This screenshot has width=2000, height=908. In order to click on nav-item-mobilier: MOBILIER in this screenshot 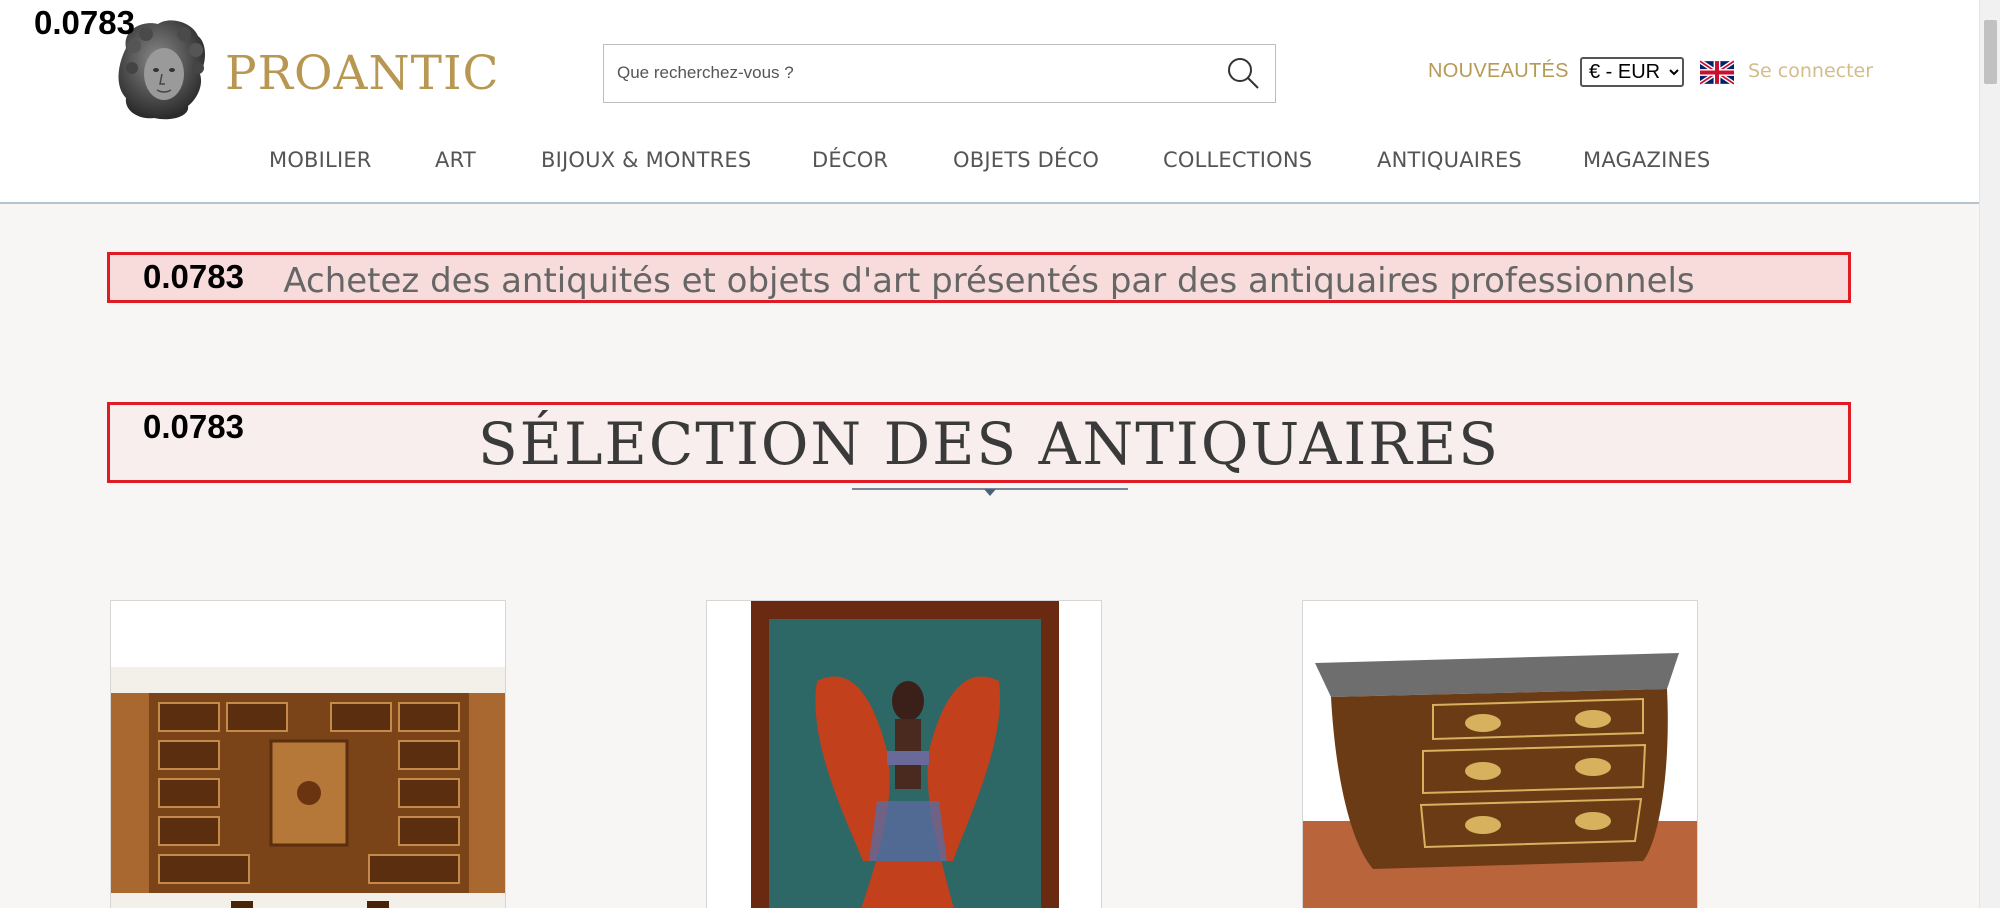, I will do `click(320, 160)`.